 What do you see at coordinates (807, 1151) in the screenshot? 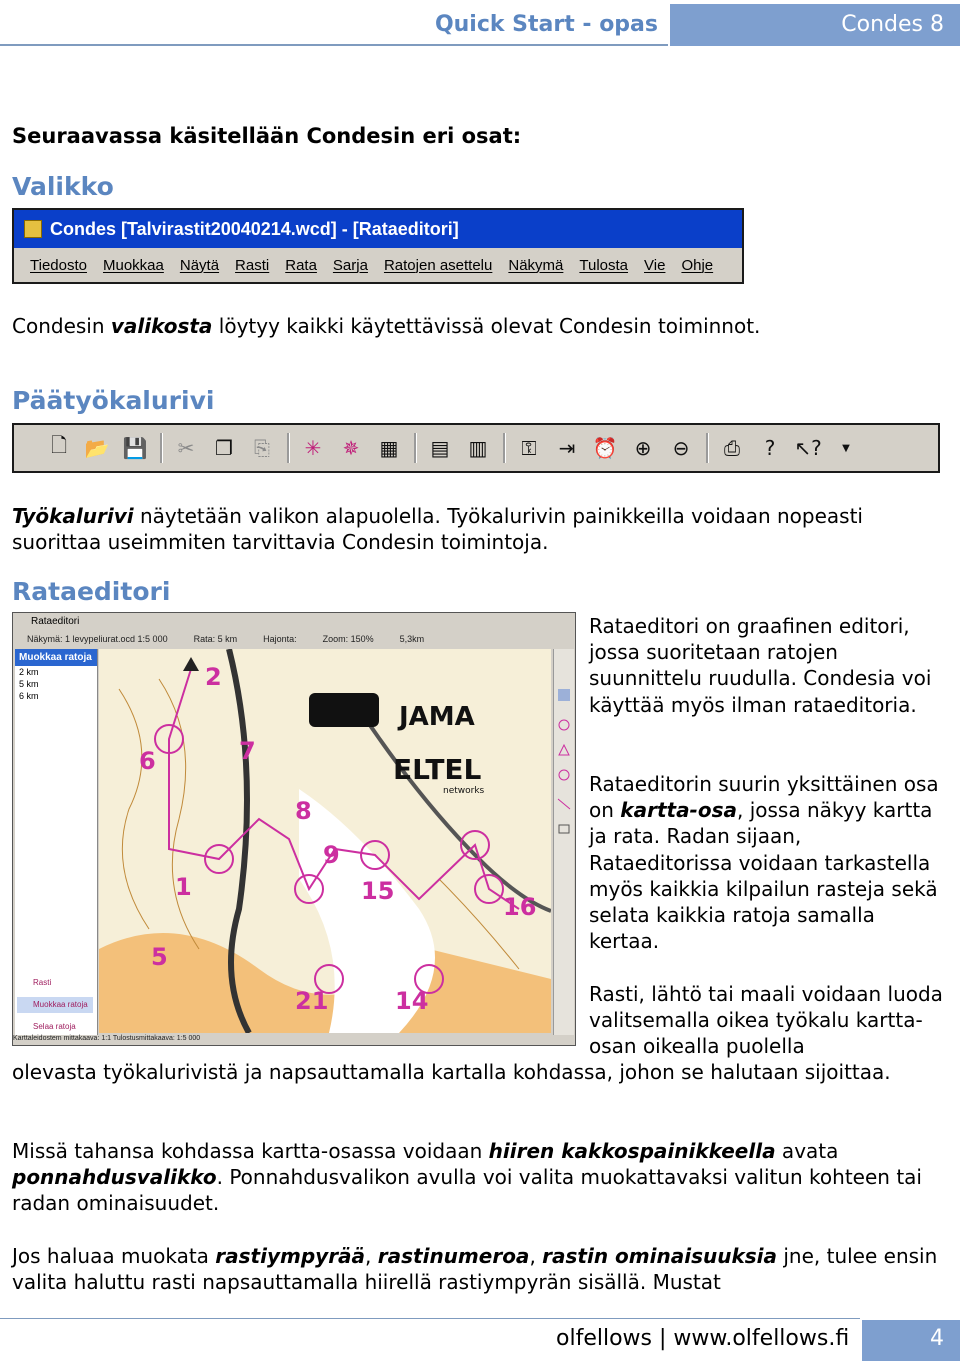
I see `popup-c: avata` at bounding box center [807, 1151].